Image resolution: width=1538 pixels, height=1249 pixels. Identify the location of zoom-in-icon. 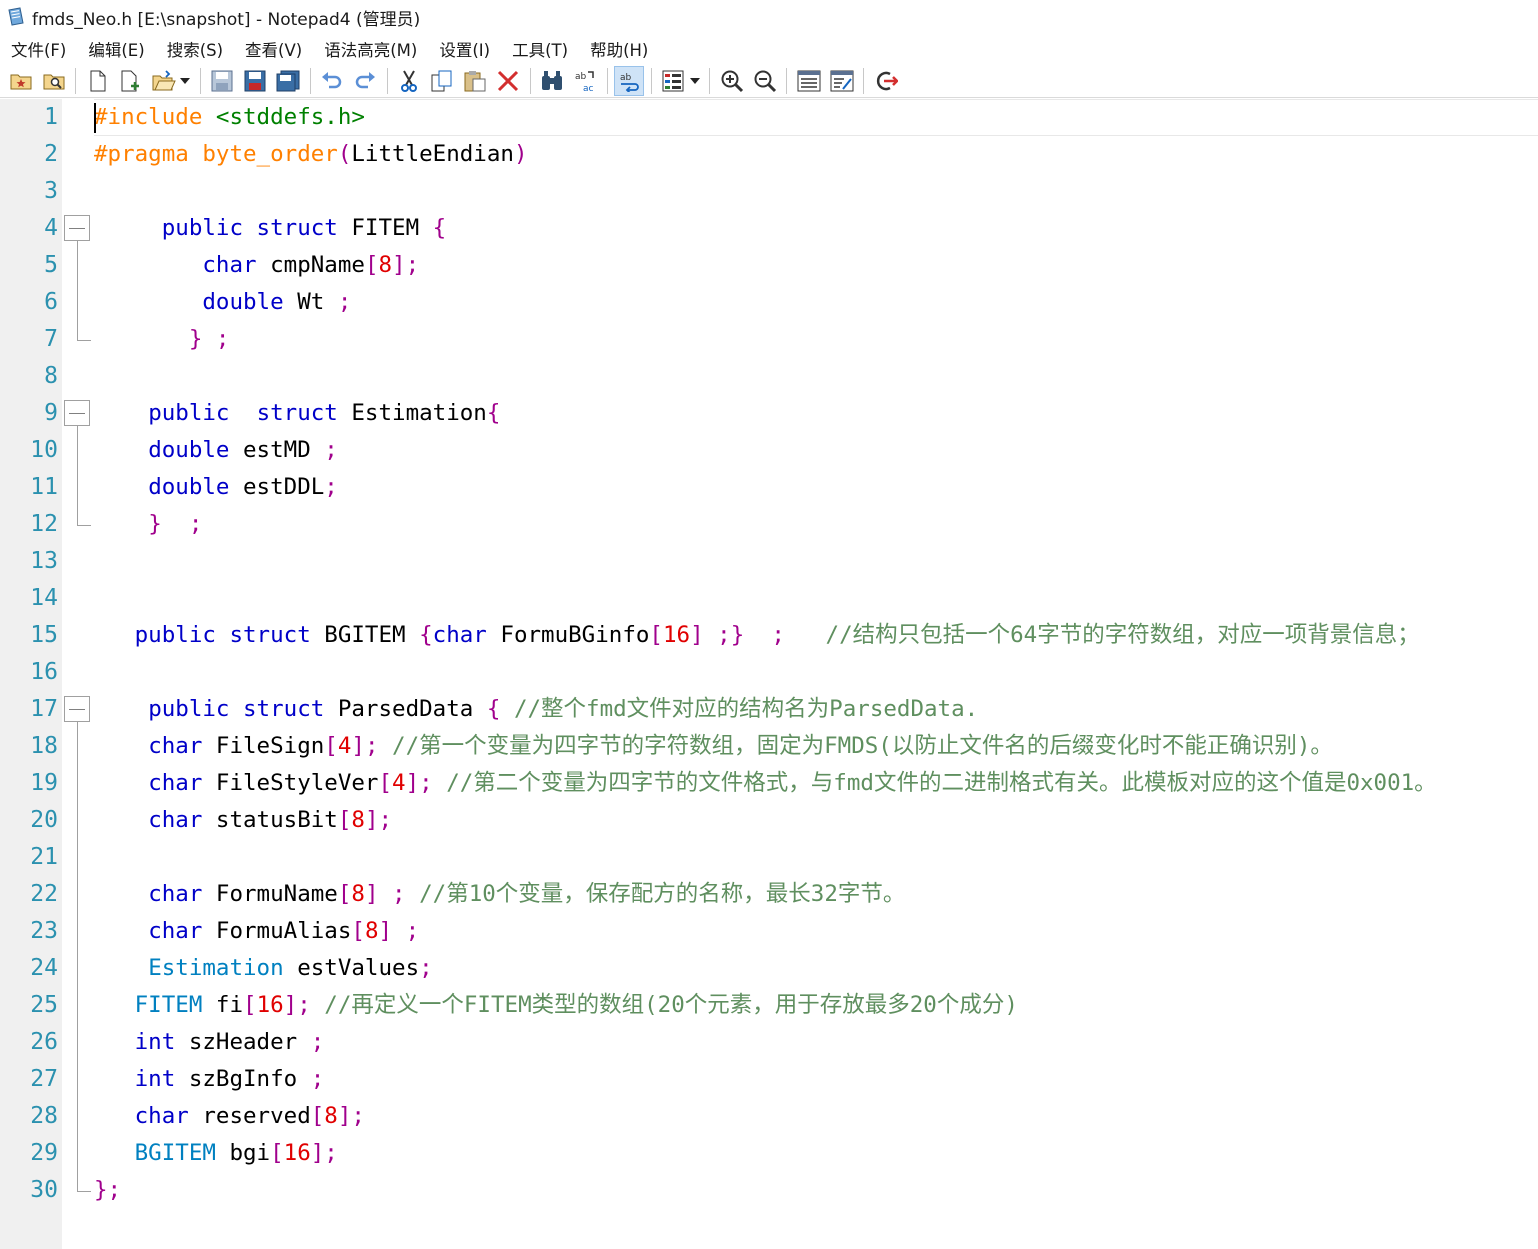
(732, 81).